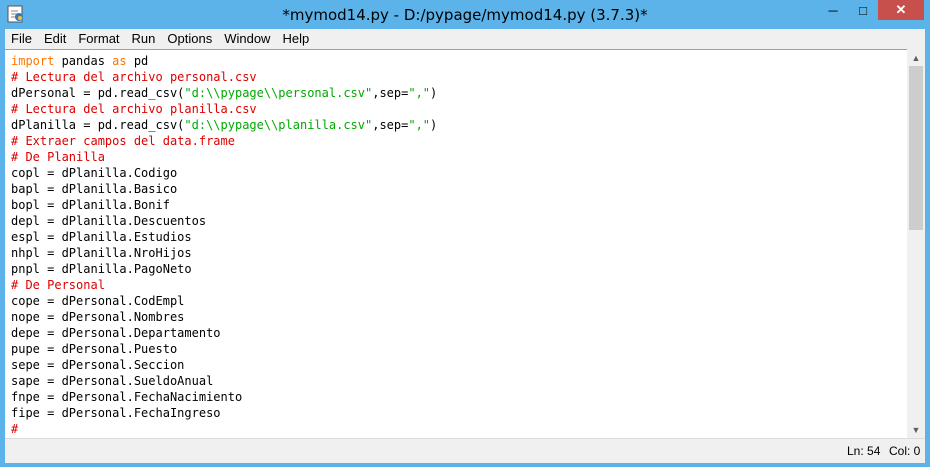  I want to click on code-line: fipe = dPersonal.FechaIngreso, so click(116, 413).